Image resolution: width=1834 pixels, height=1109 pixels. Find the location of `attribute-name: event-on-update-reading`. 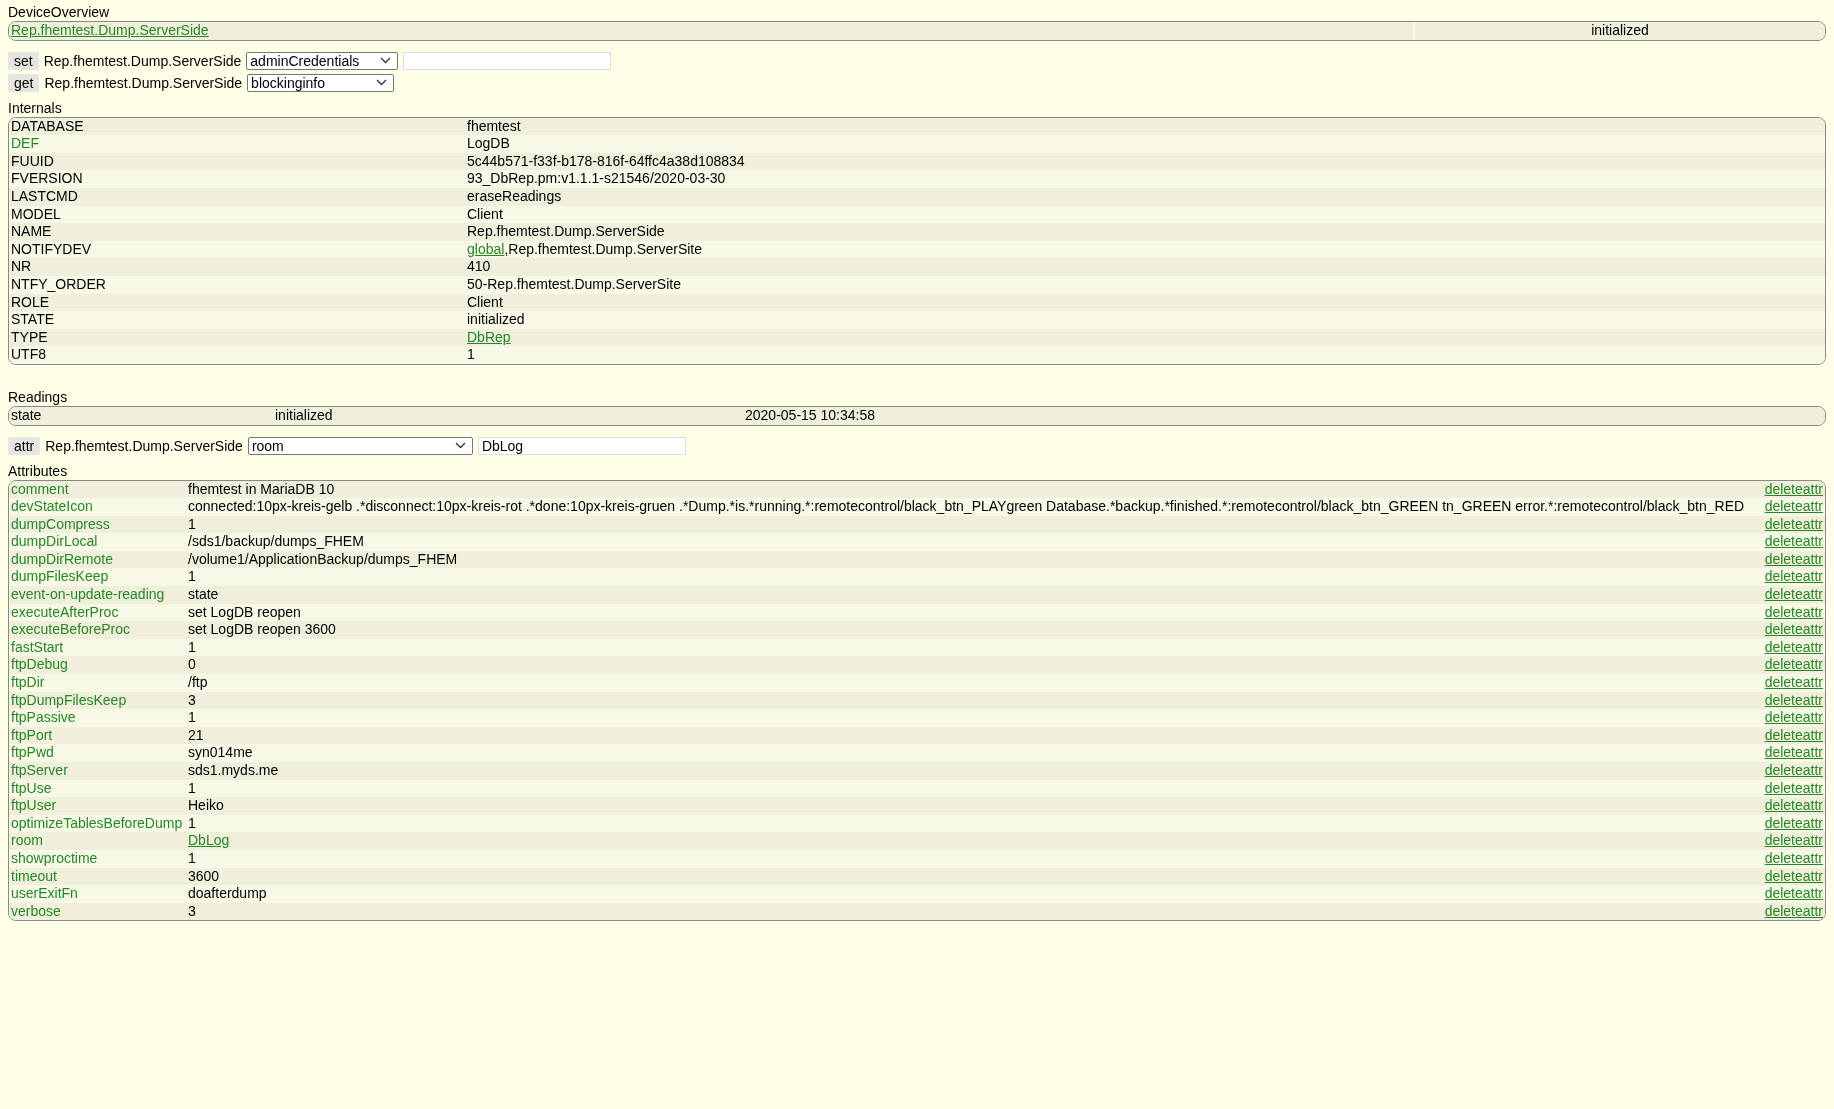

attribute-name: event-on-update-reading is located at coordinates (88, 594).